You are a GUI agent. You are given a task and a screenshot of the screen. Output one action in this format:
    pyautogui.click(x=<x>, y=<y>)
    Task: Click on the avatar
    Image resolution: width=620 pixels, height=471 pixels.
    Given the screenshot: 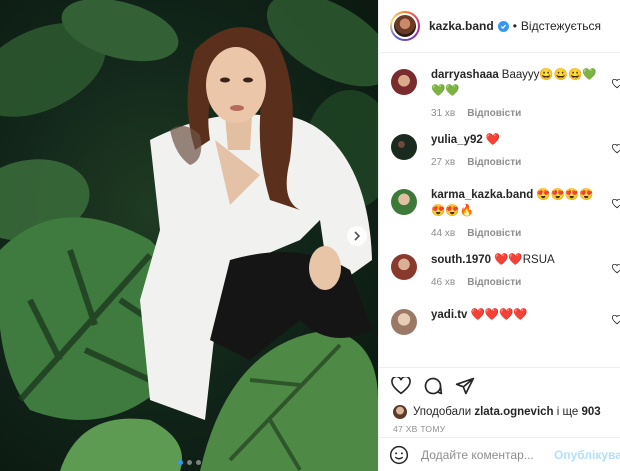 What is the action you would take?
    pyautogui.click(x=405, y=26)
    